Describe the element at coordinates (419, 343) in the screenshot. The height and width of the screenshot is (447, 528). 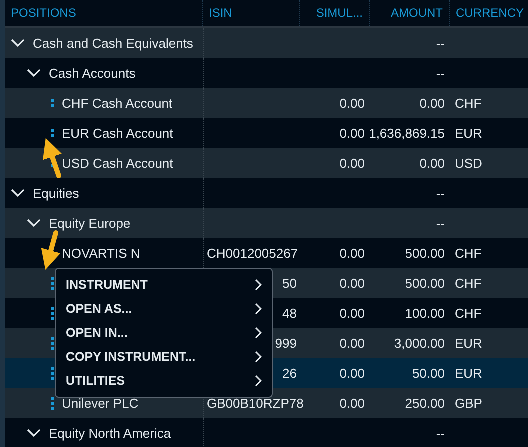
I see `amount-value: 3,000.00` at that location.